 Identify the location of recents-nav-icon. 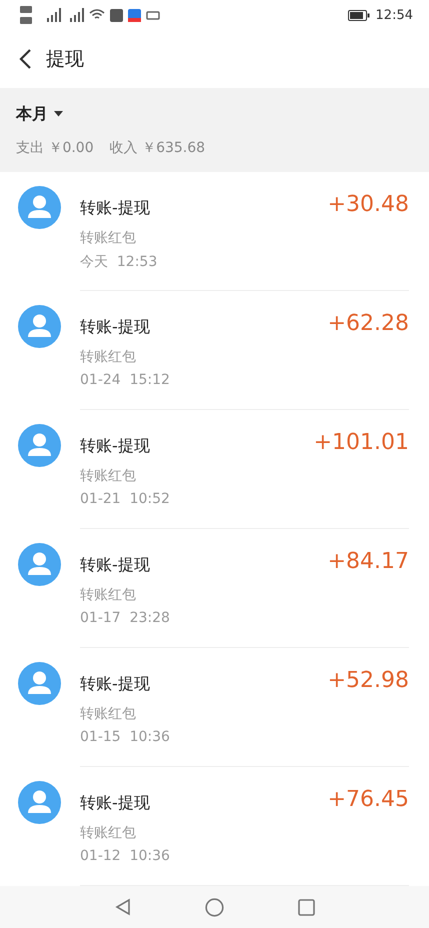
(306, 907).